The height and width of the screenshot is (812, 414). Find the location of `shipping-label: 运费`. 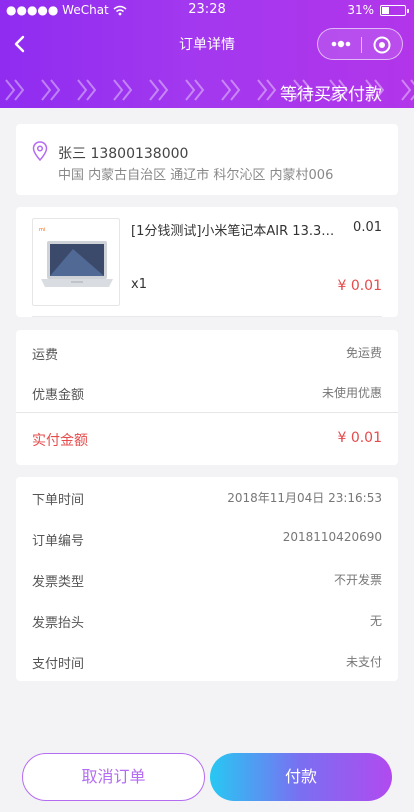

shipping-label: 运费 is located at coordinates (45, 355).